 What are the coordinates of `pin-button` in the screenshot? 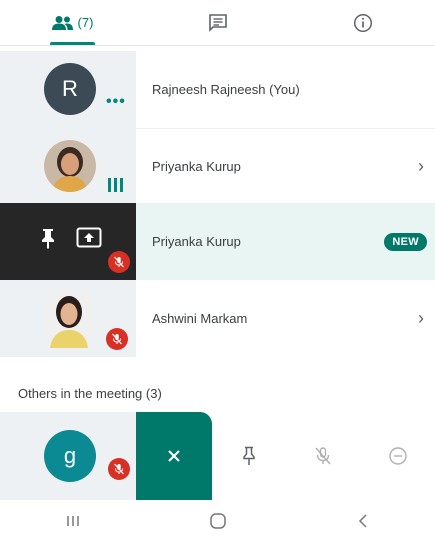 It's located at (249, 456).